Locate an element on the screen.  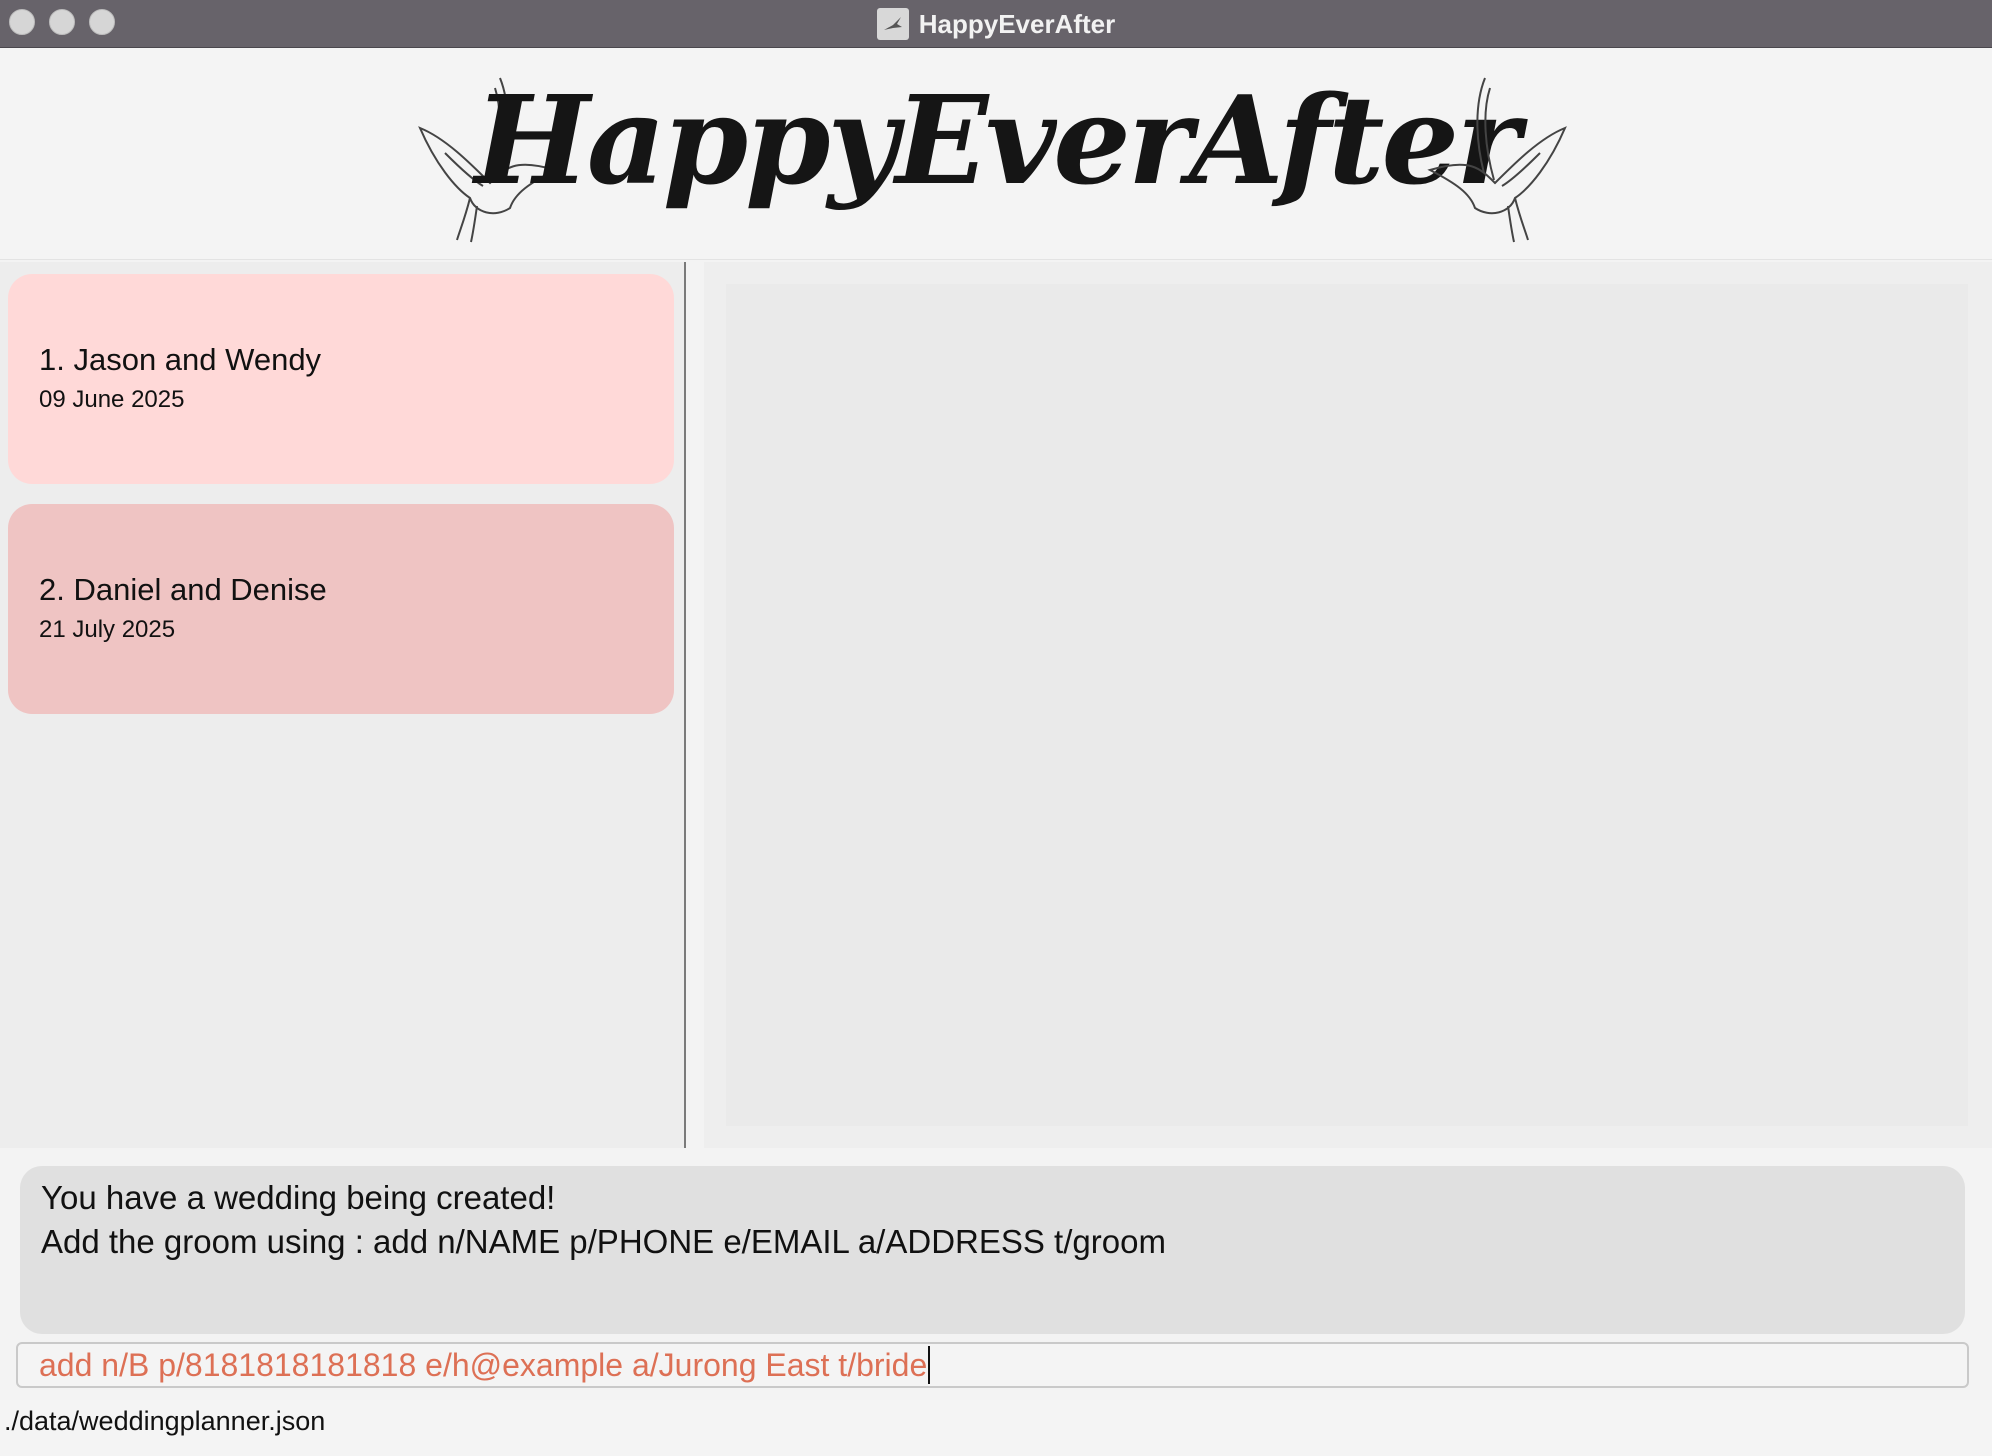
window-titlebar: HappyEverAfter is located at coordinates (996, 24).